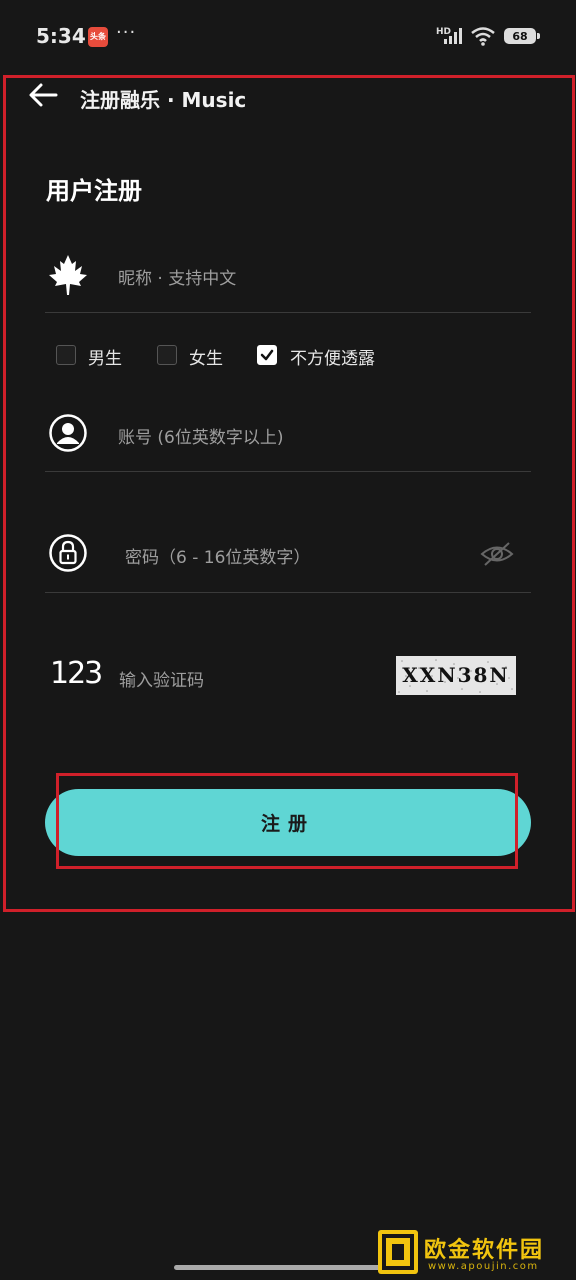 The image size is (576, 1280). Describe the element at coordinates (453, 36) in the screenshot. I see `signal-icon` at that location.